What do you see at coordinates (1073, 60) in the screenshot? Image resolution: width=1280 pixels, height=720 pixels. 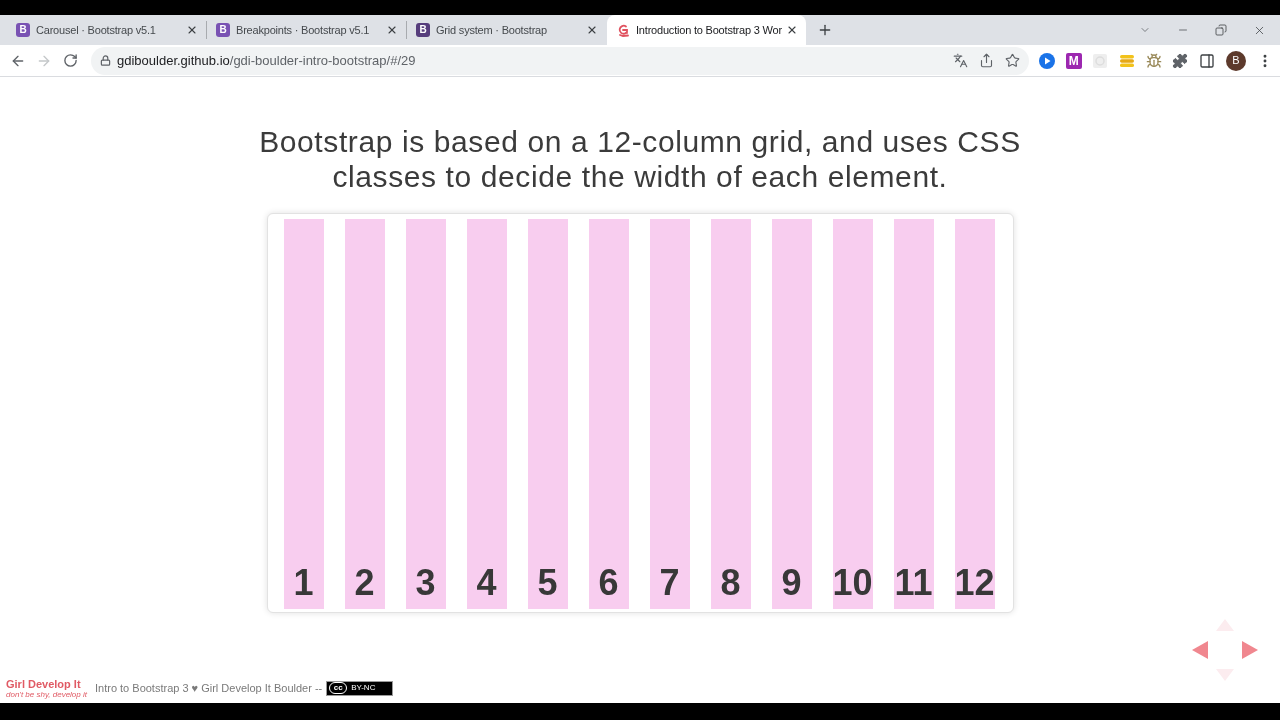 I see `extension-button: M` at bounding box center [1073, 60].